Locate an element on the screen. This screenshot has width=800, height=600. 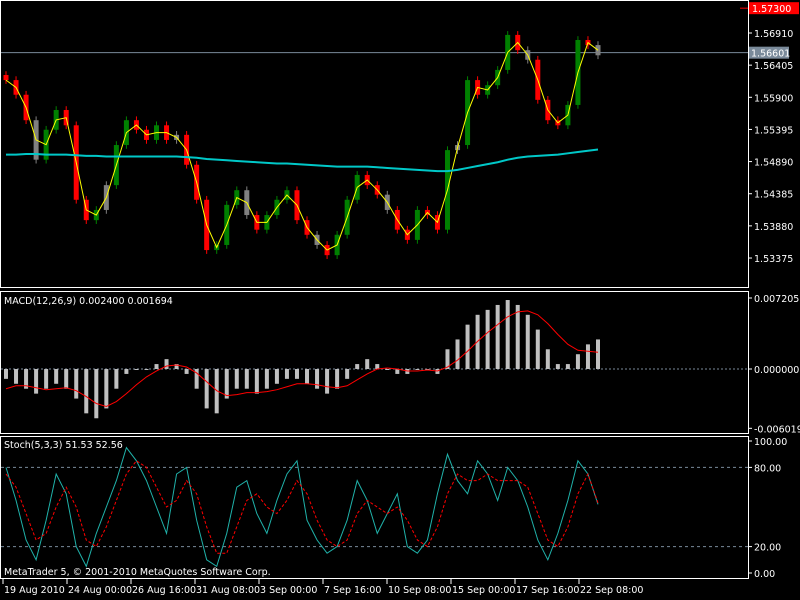
price-tick-label: 1.54890 is located at coordinates (773, 163).